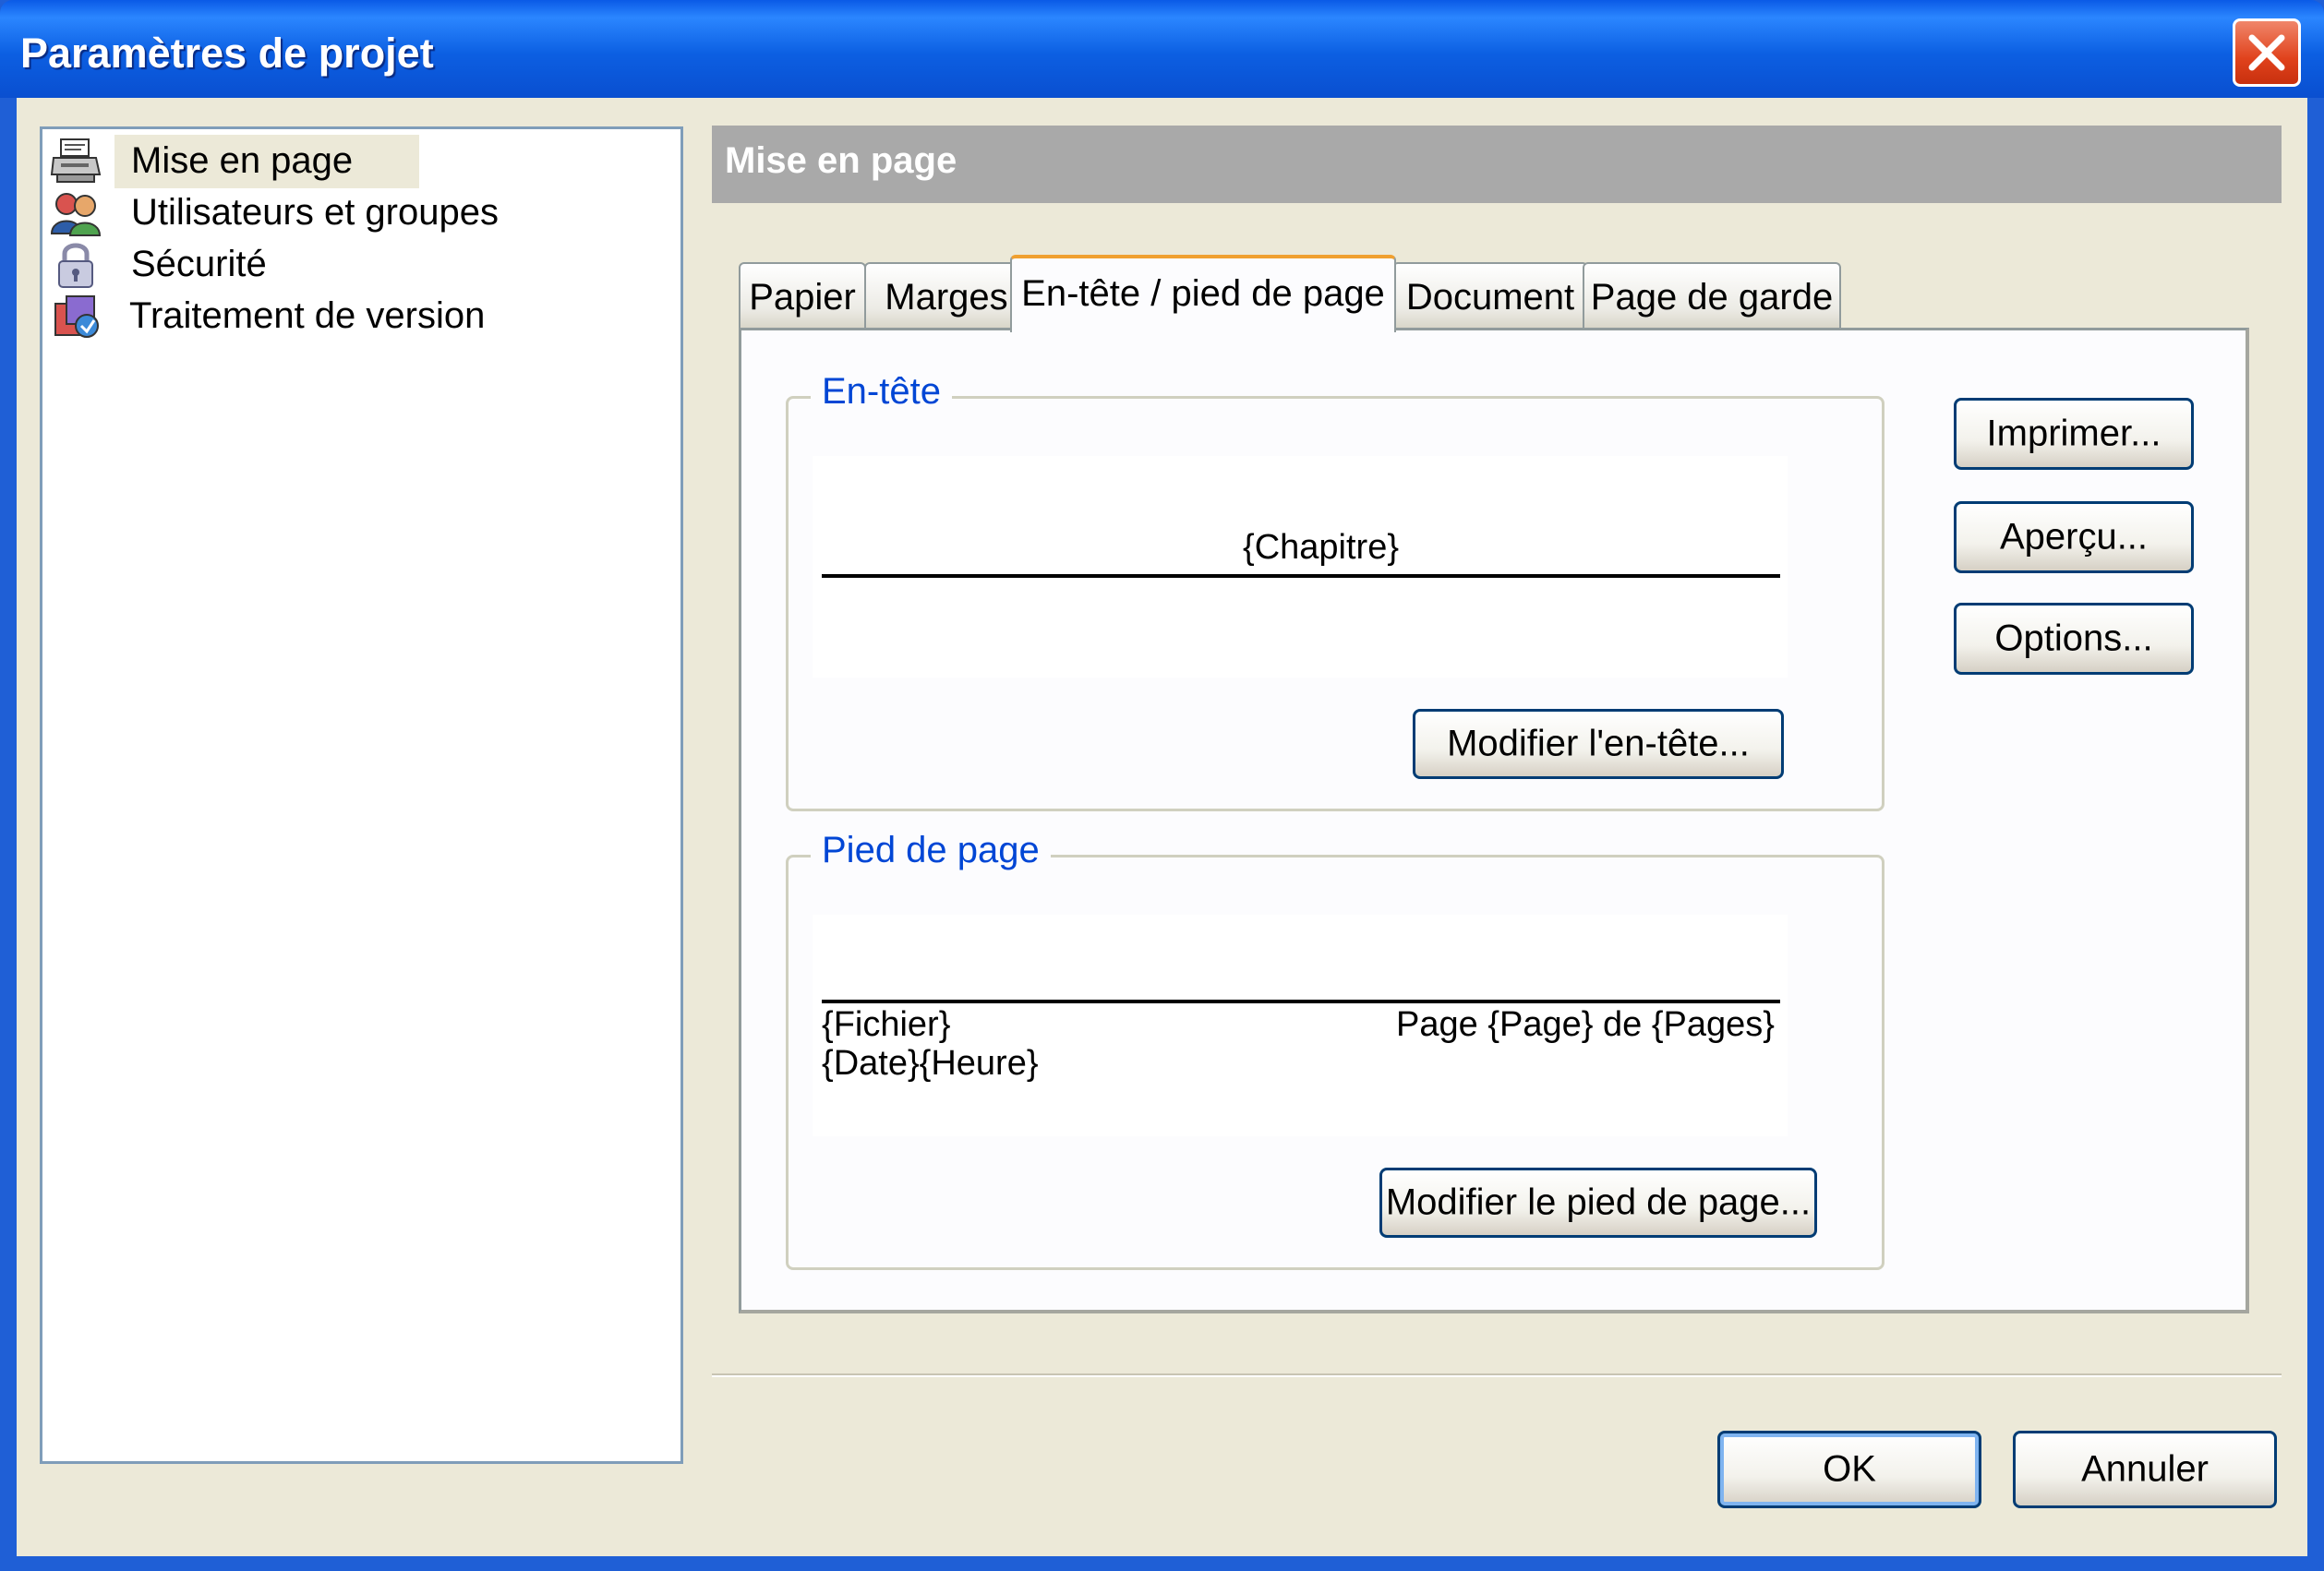 This screenshot has height=1571, width=2324. Describe the element at coordinates (881, 392) in the screenshot. I see `header-group-label: En-tête` at that location.